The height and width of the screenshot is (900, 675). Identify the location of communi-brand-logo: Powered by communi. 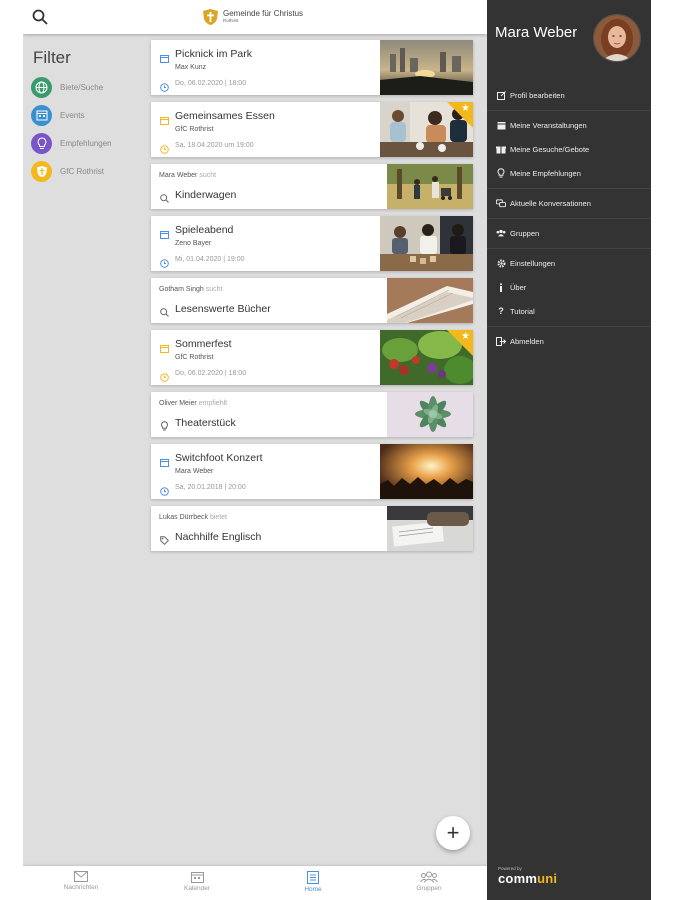
(527, 876).